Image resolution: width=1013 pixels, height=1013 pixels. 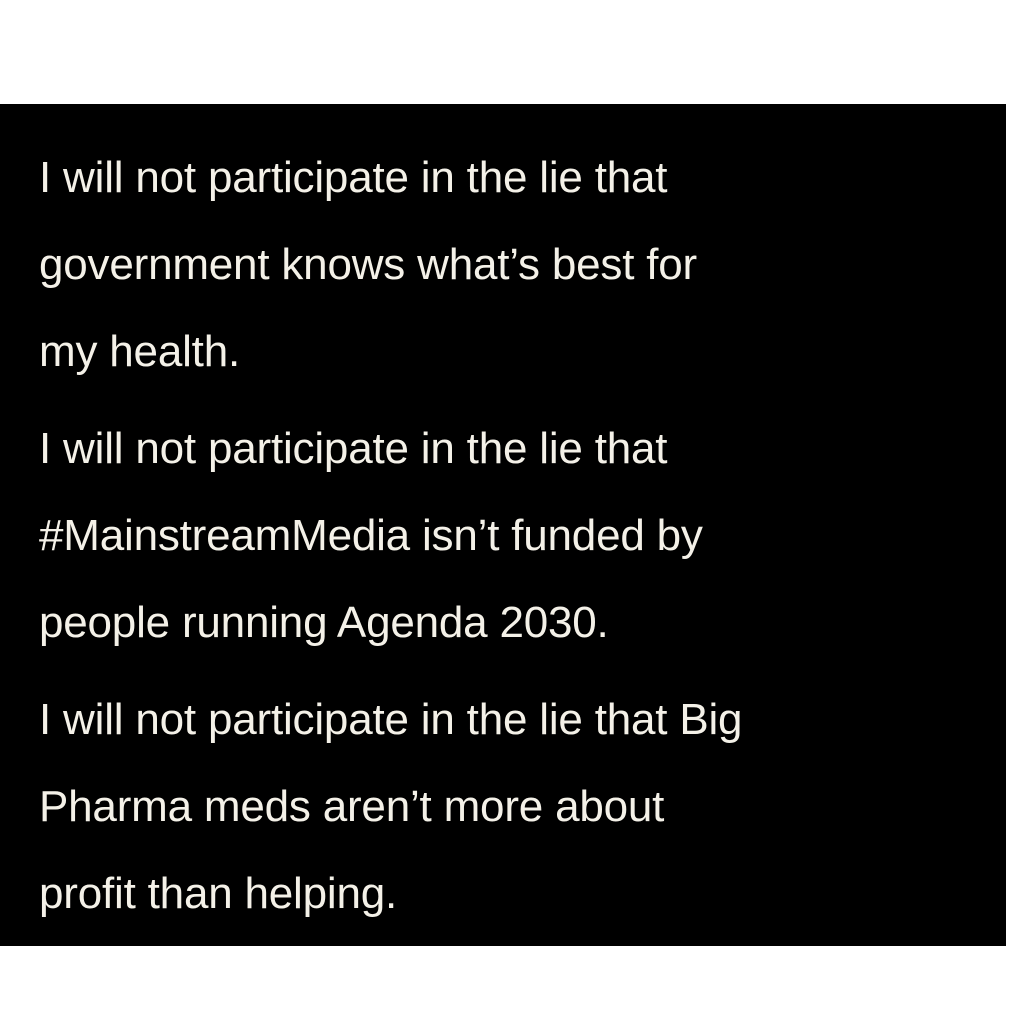 I want to click on text-line: people running Agenda 2030., so click(x=324, y=622).